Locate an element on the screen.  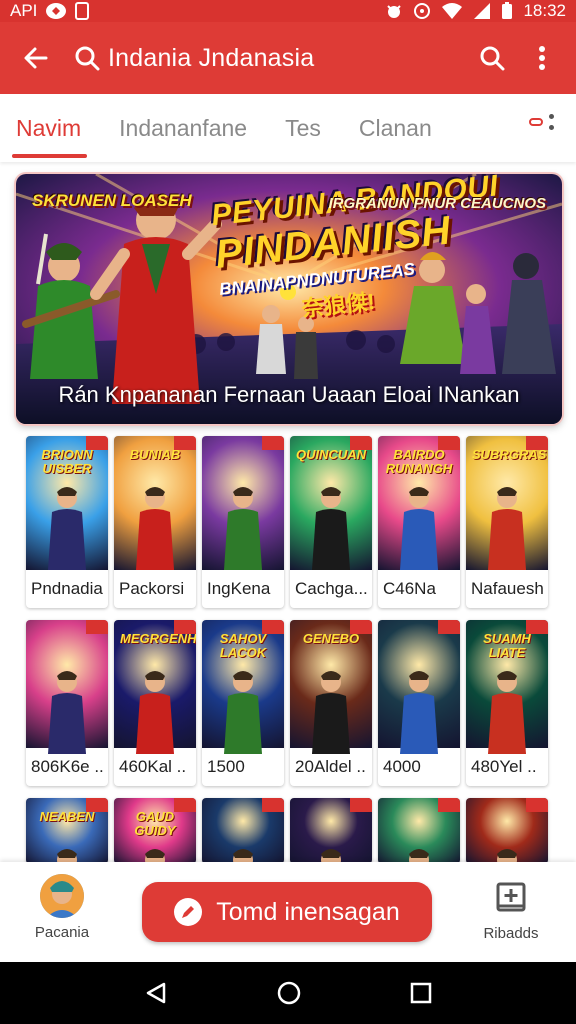
game-card-label: Nafauesh is located at coordinates (507, 588).